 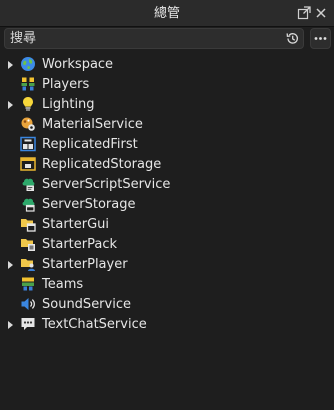 I want to click on search-box, so click(x=154, y=38).